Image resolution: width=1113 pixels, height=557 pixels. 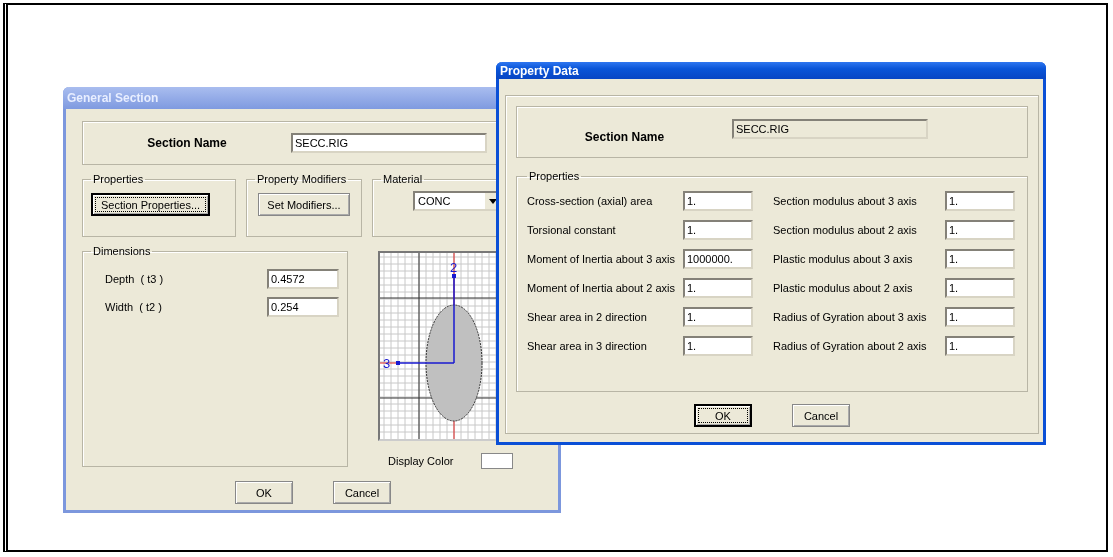 What do you see at coordinates (134, 279) in the screenshot?
I see `dimension-label: Depth ( t3 )` at bounding box center [134, 279].